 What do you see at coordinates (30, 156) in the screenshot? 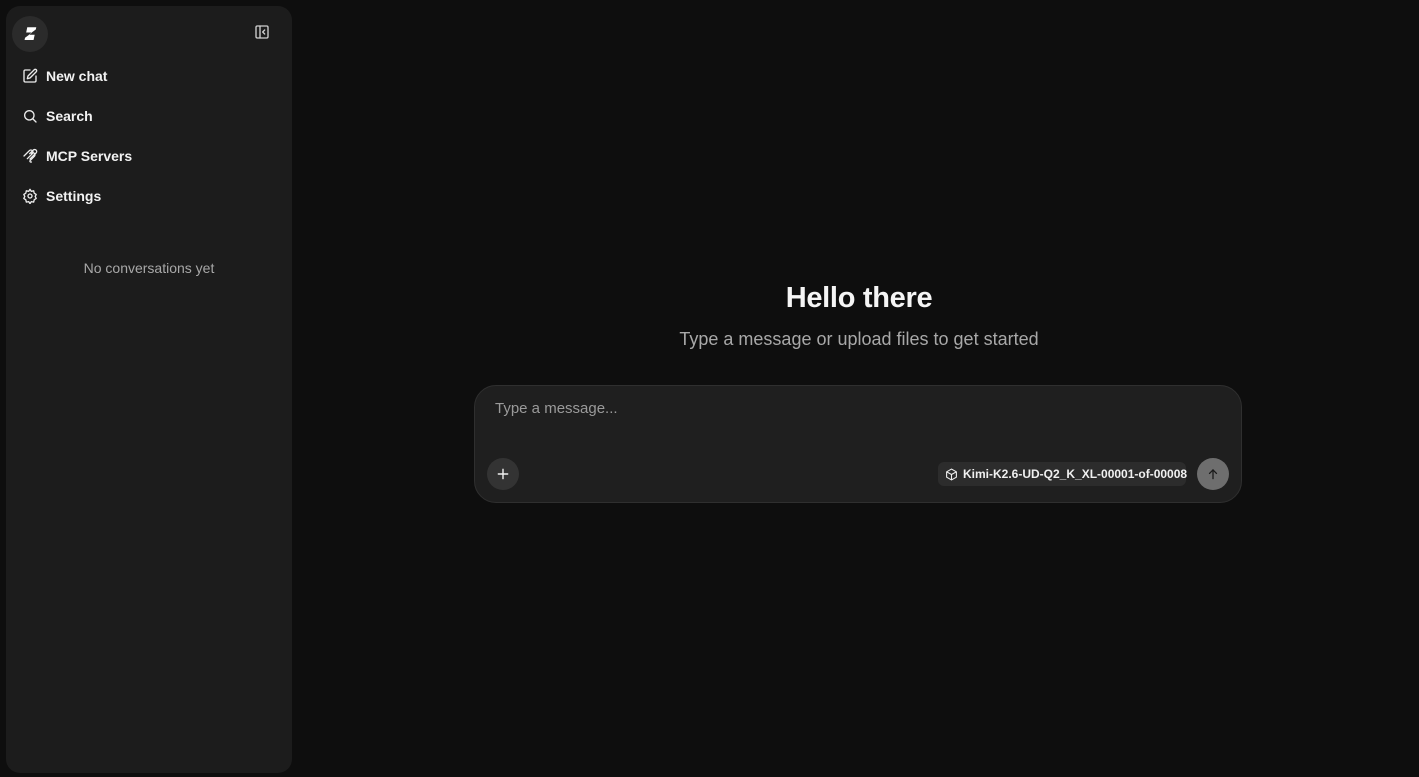
I see `mcp-icon` at bounding box center [30, 156].